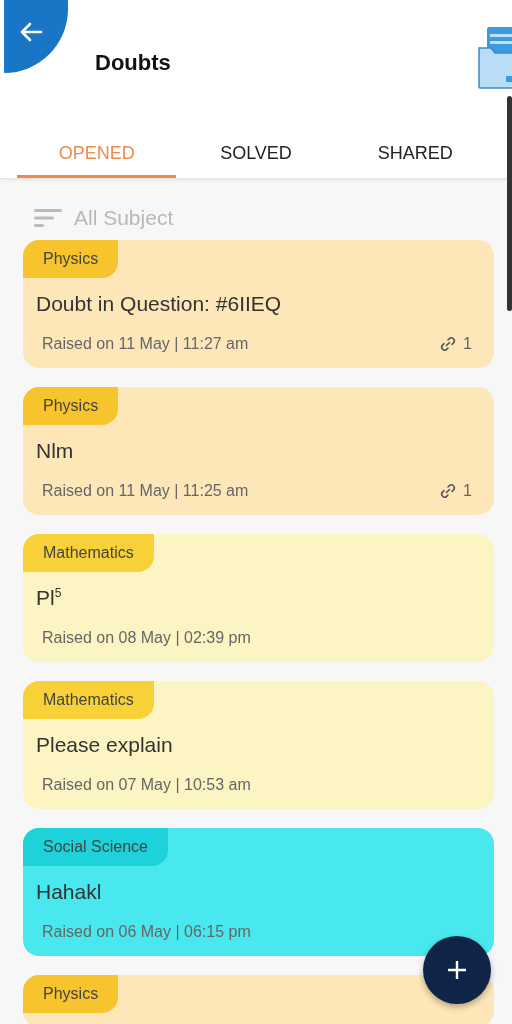 The height and width of the screenshot is (1024, 512). I want to click on doubt-card: Physics, so click(258, 999).